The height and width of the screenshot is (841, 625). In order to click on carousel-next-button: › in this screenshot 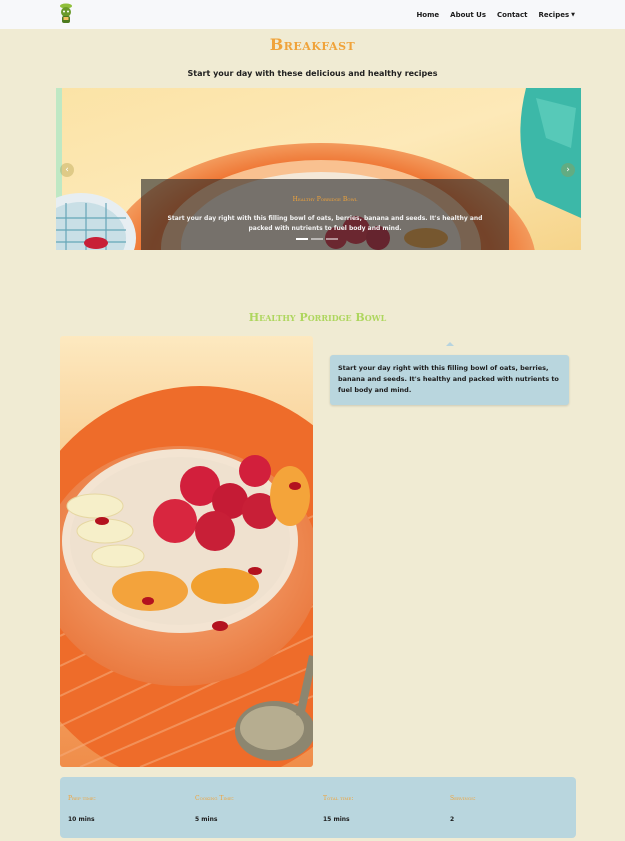, I will do `click(568, 170)`.